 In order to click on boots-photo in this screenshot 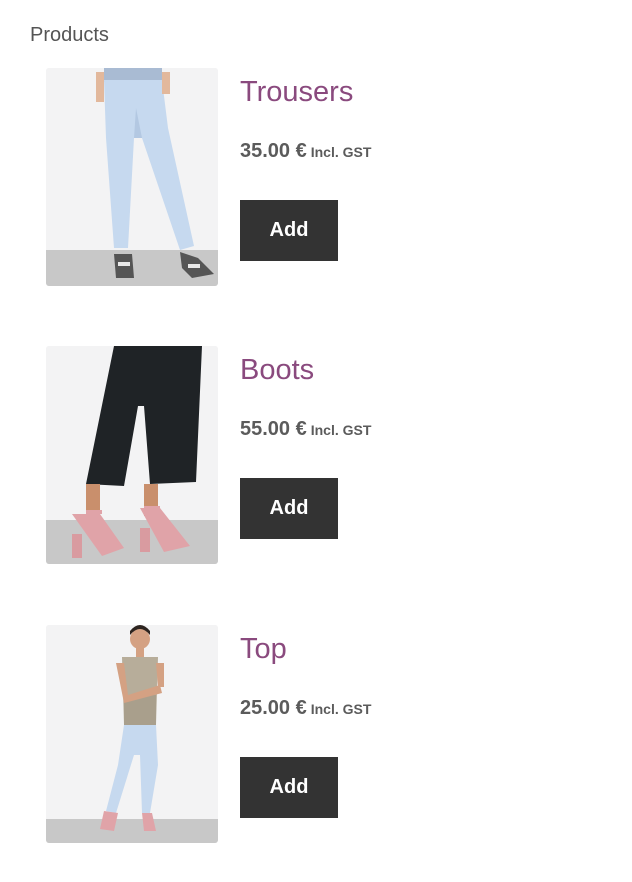, I will do `click(132, 455)`.